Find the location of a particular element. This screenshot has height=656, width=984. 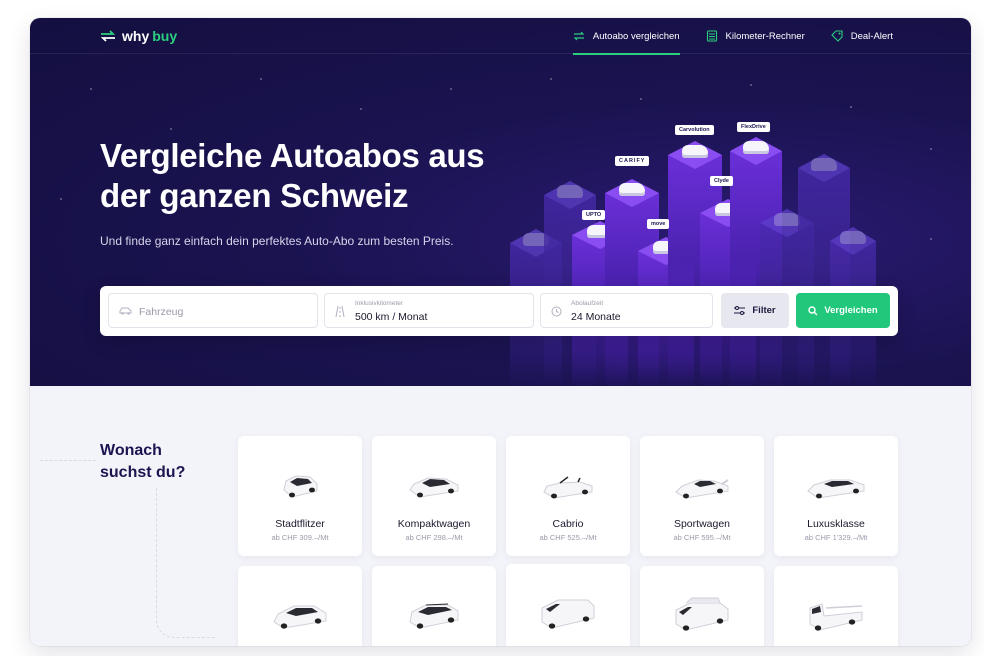

category-name: Cabrio is located at coordinates (568, 524).